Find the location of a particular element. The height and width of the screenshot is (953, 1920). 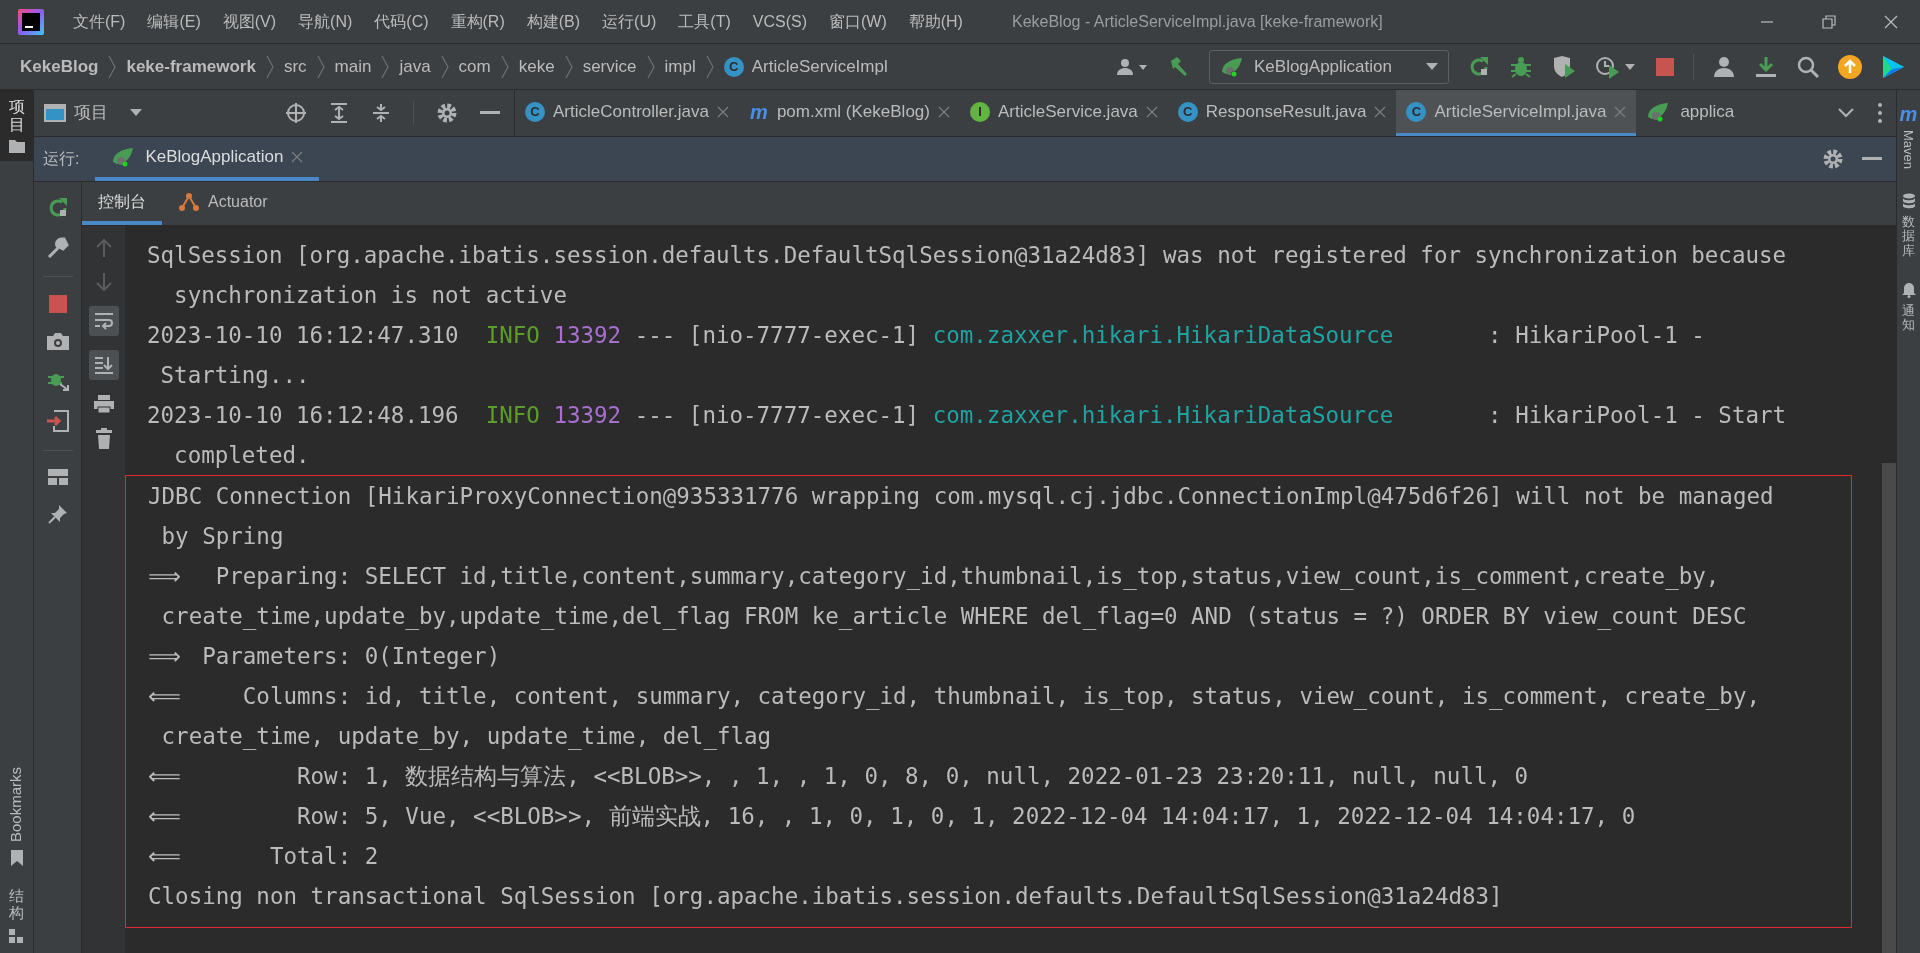

debug-icon is located at coordinates (1521, 66).